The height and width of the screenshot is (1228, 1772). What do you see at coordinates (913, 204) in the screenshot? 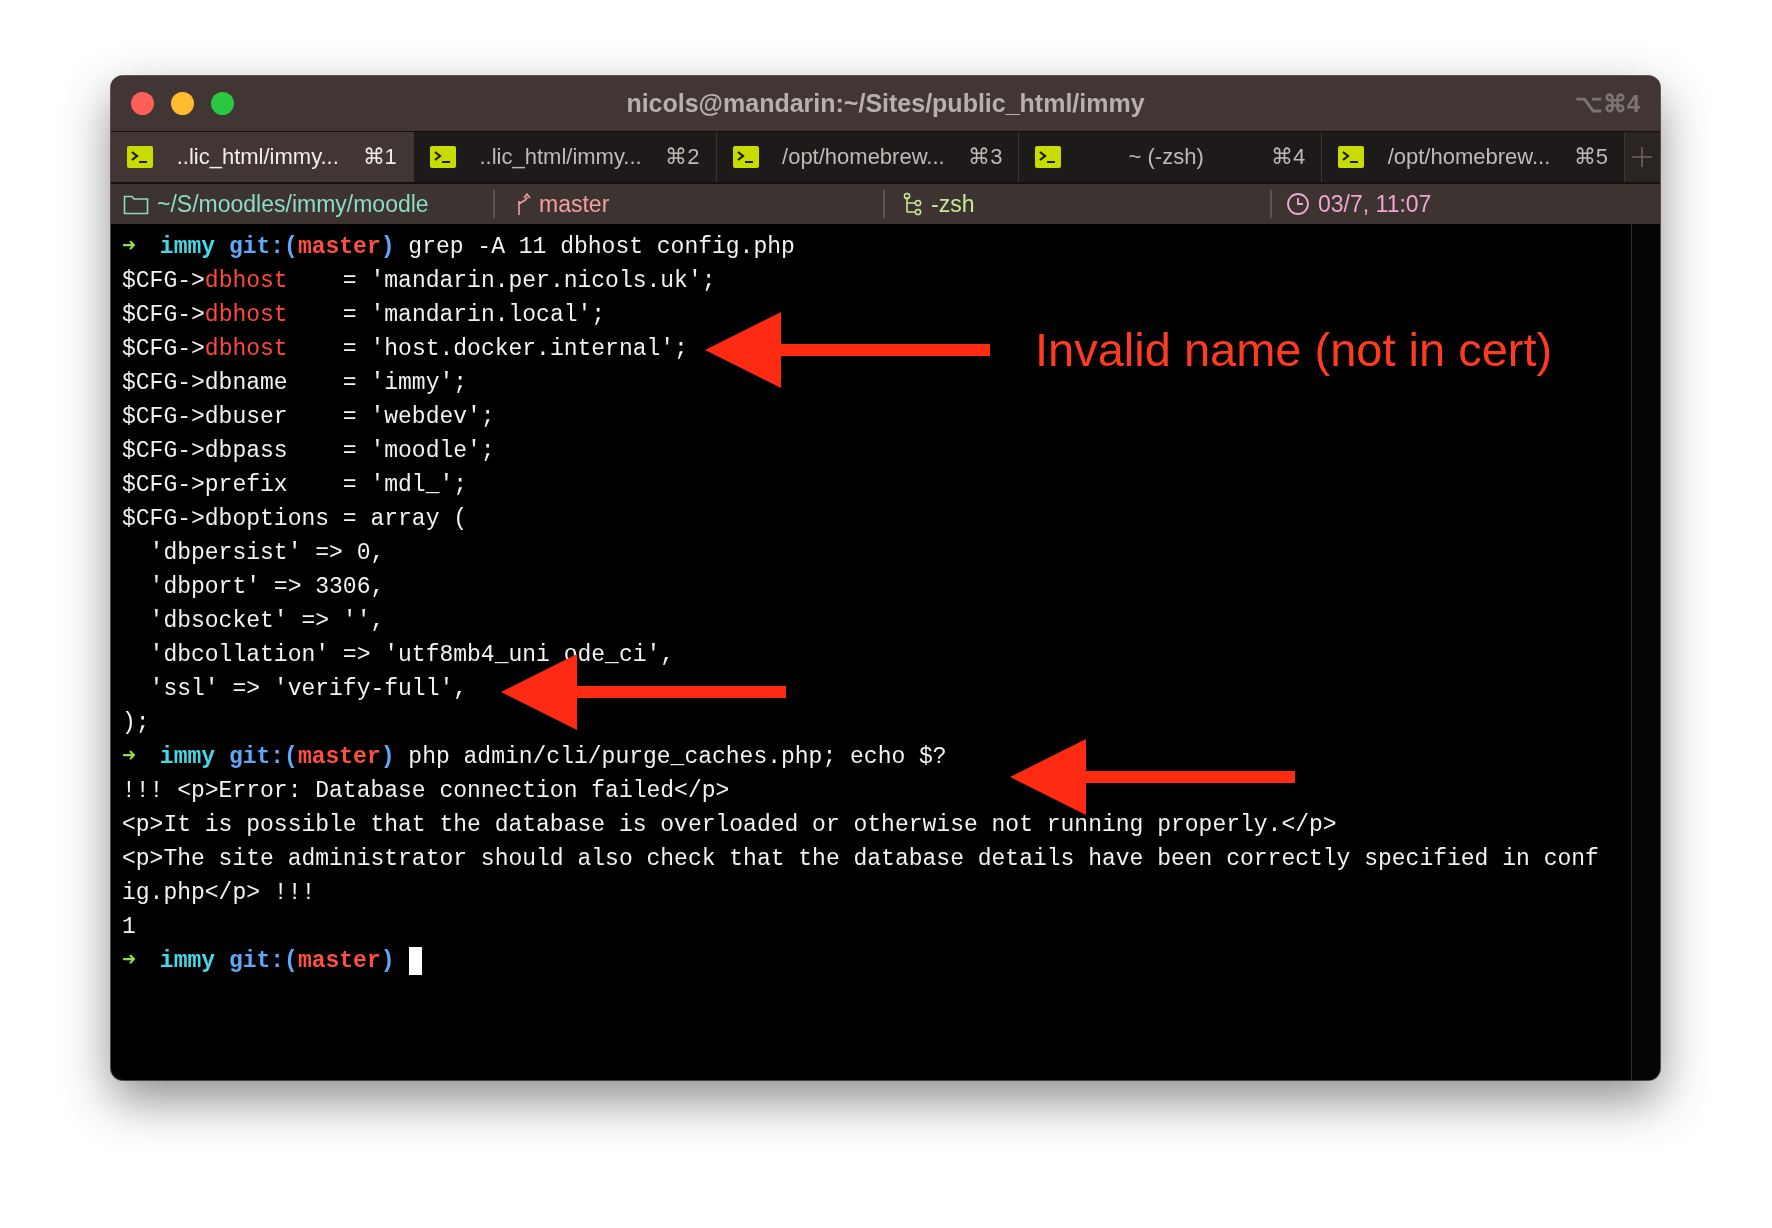
I see `tree-icon` at bounding box center [913, 204].